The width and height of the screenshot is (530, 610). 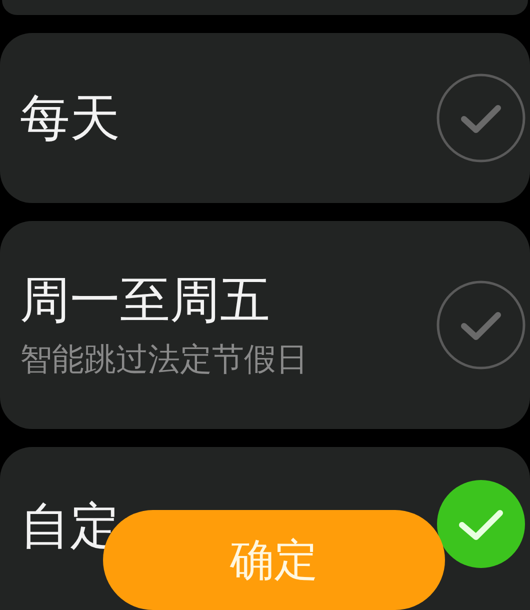 What do you see at coordinates (70, 118) in the screenshot?
I see `option-title: 每天` at bounding box center [70, 118].